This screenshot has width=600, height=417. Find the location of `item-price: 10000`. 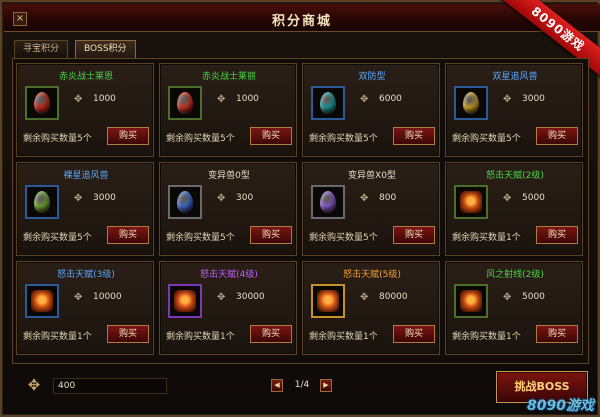

item-price: 10000 is located at coordinates (107, 297).